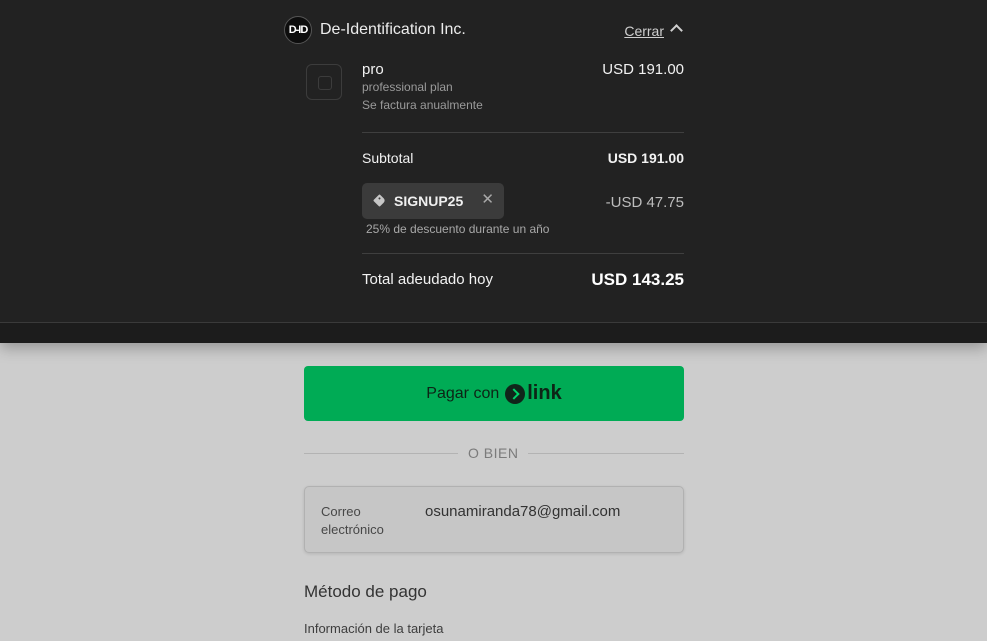 Image resolution: width=987 pixels, height=641 pixels. I want to click on or-divider-label: O BIEN, so click(493, 453).